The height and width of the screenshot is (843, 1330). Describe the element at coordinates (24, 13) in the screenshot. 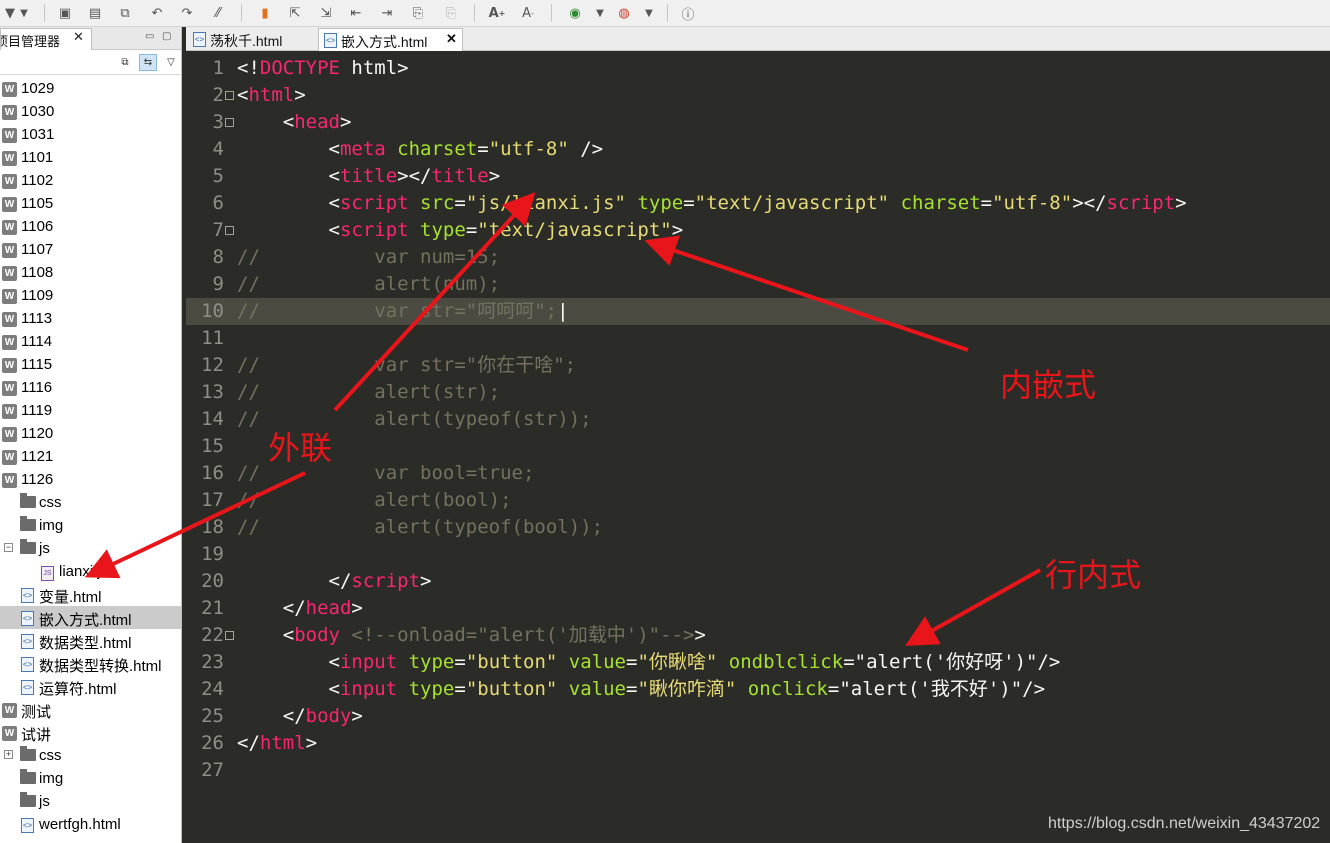

I see `chevron-down-icon: ▼` at that location.